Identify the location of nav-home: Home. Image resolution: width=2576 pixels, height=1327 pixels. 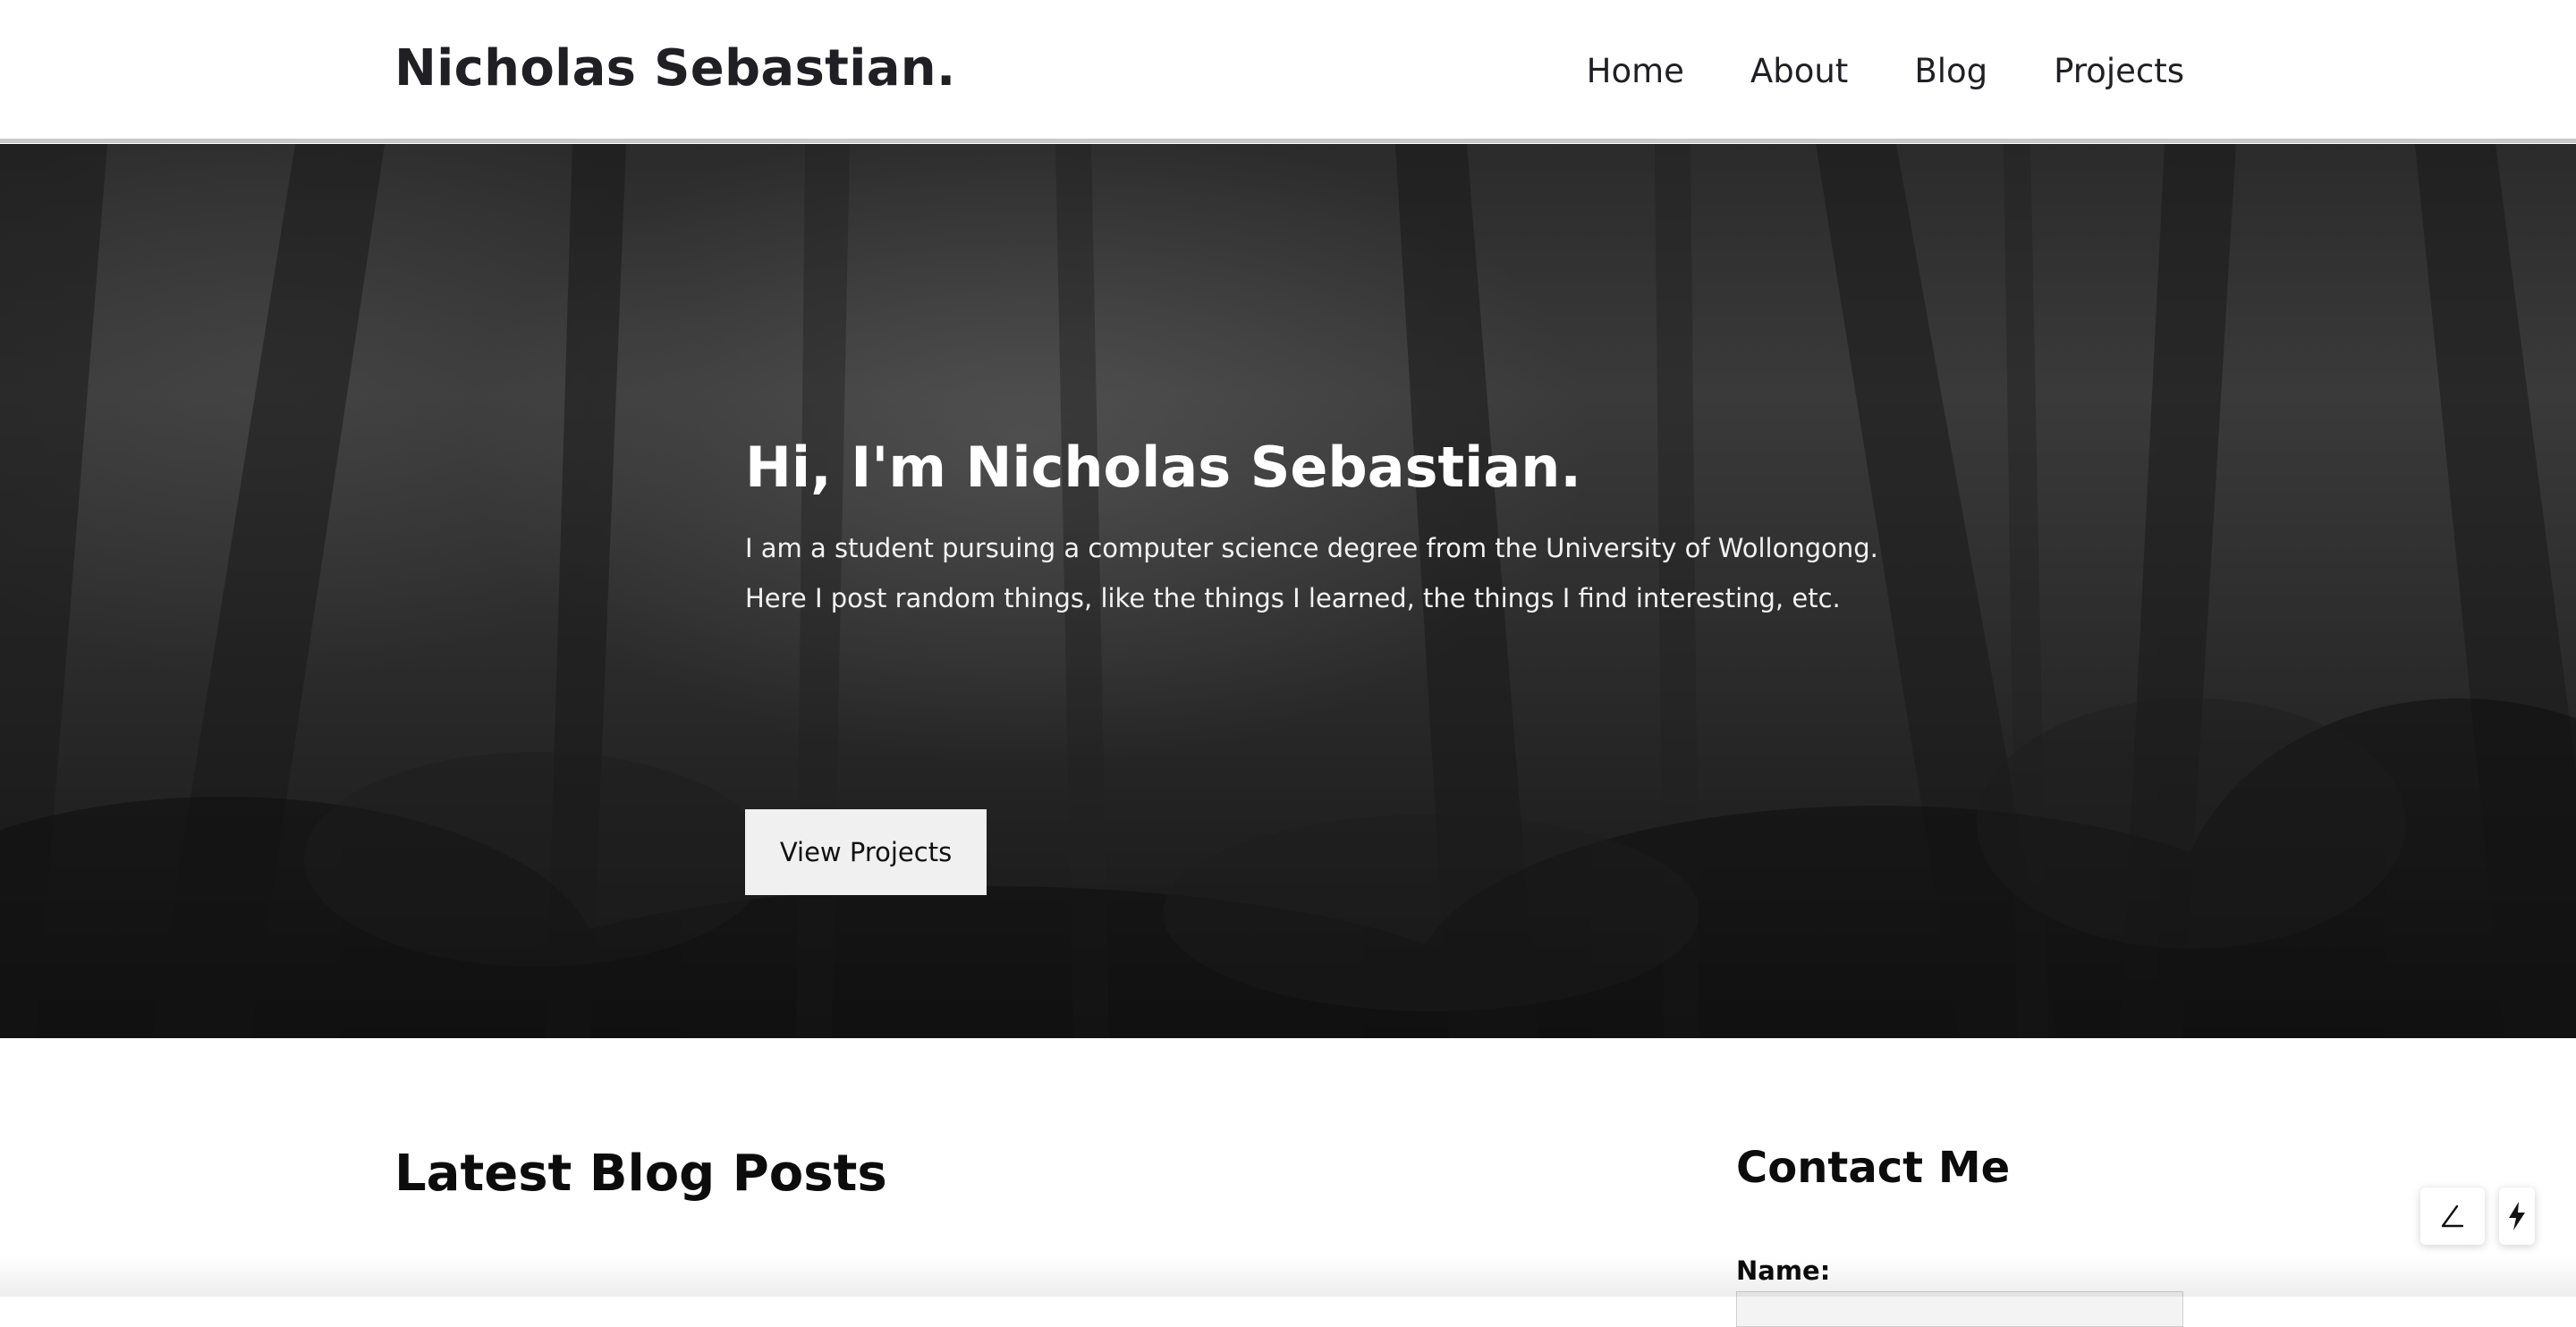
(1635, 71).